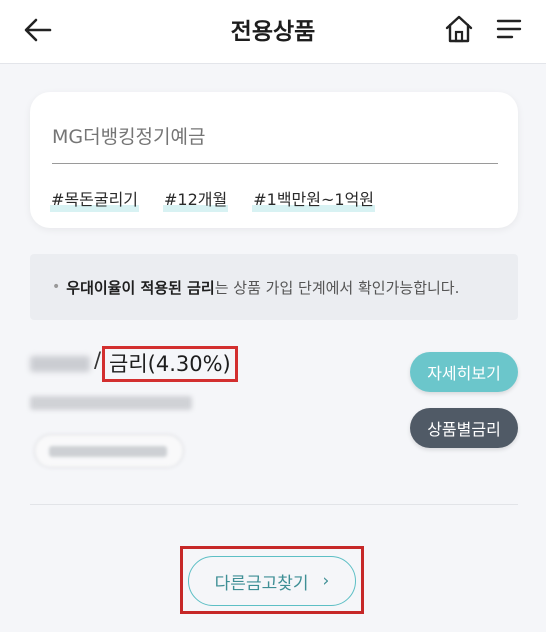 The image size is (546, 632). Describe the element at coordinates (94, 199) in the screenshot. I see `tag-lump-sum: #목돈굴리기` at that location.